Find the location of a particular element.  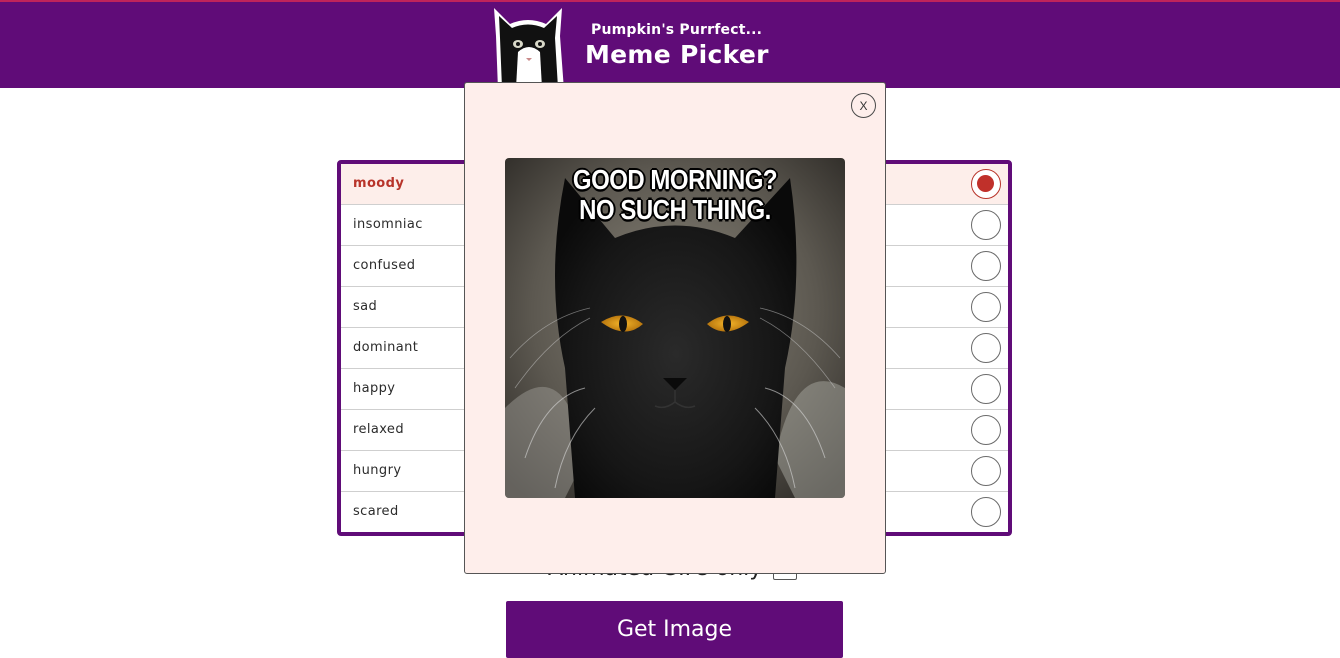

meme-caption-line2: NO SUCH THING. is located at coordinates (675, 210).